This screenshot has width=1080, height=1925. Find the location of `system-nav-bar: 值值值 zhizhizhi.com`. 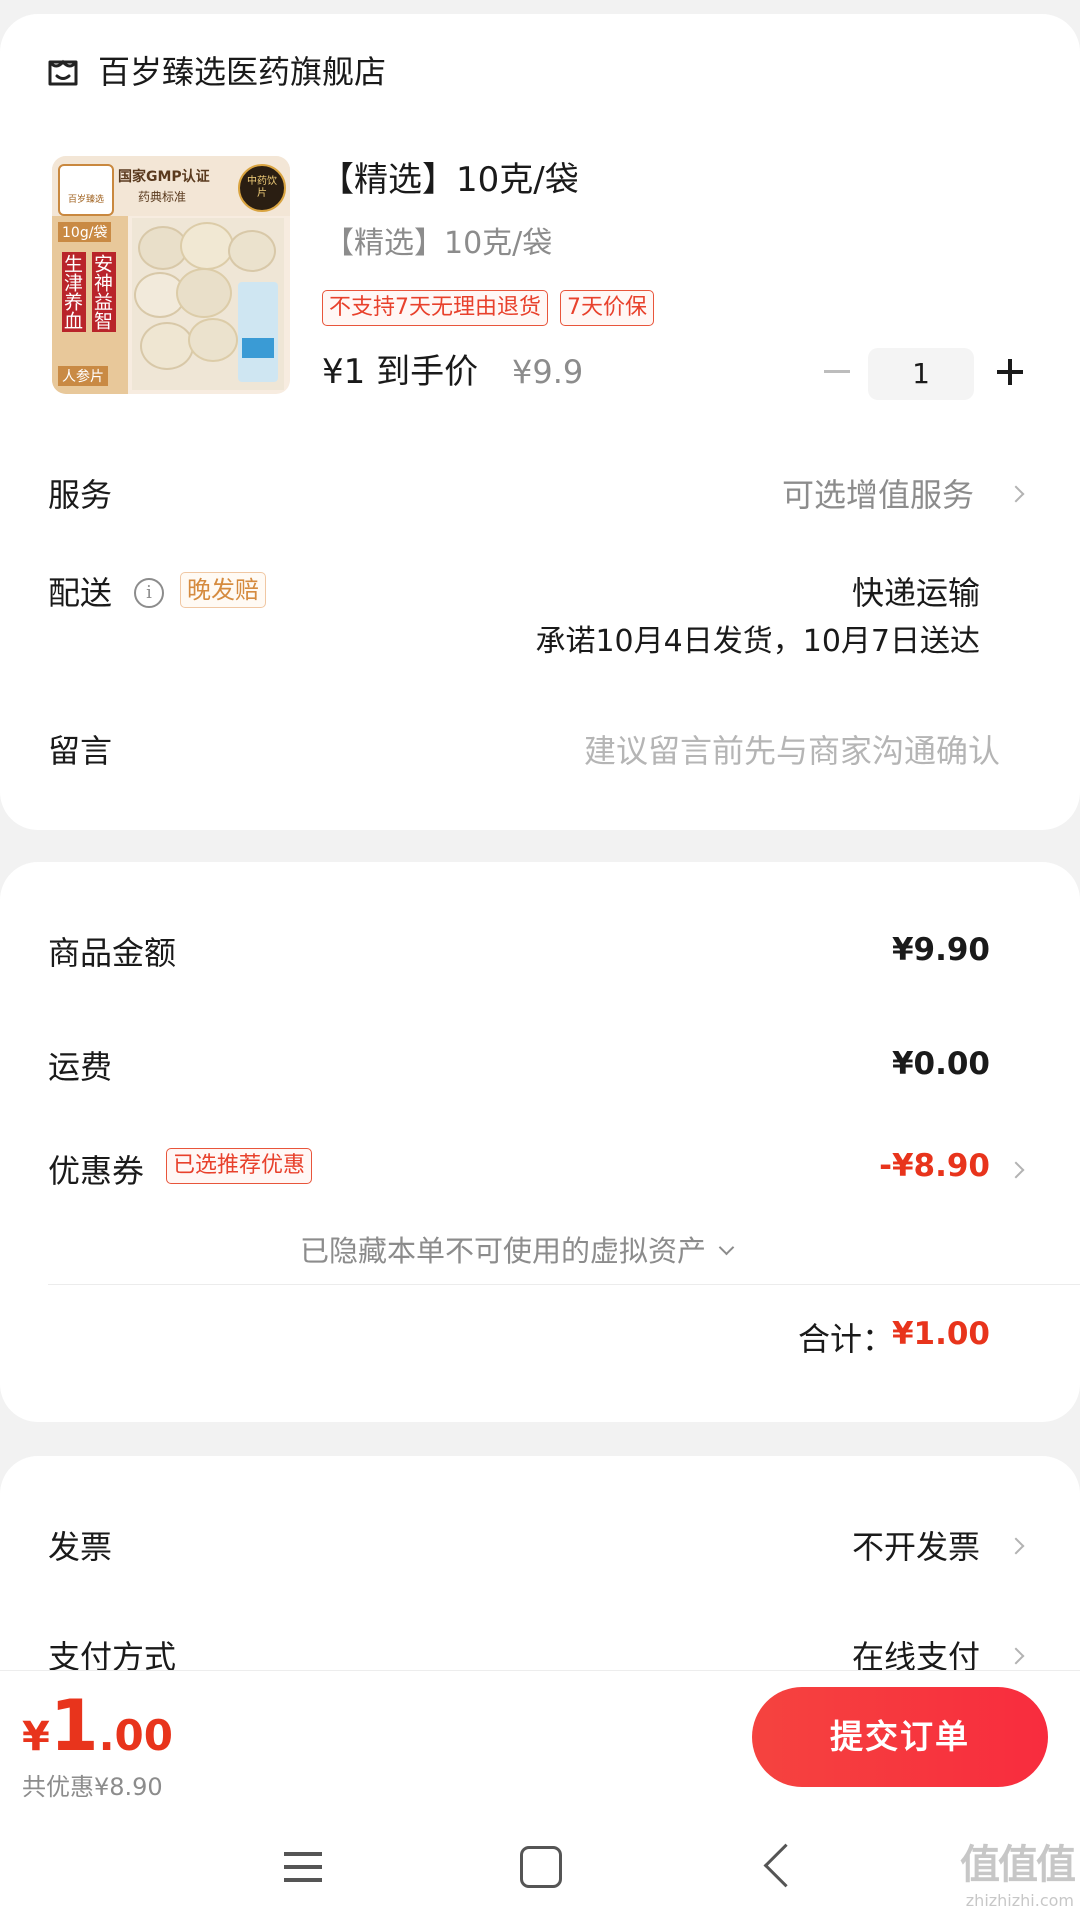

system-nav-bar: 值值值 zhizhizhi.com is located at coordinates (540, 1872).